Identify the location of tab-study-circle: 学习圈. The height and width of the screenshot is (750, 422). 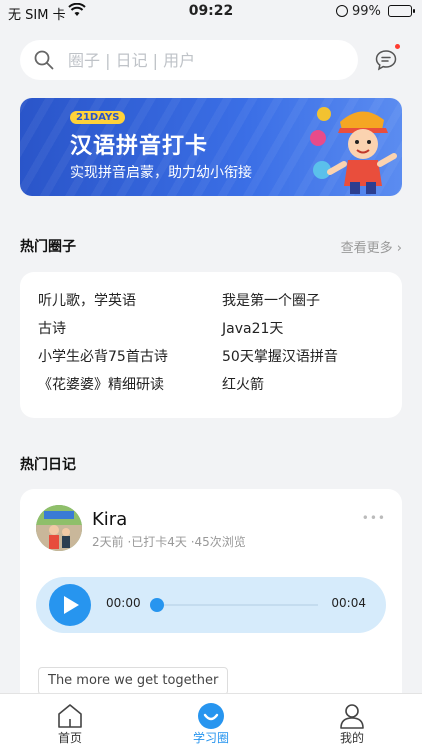
(211, 722).